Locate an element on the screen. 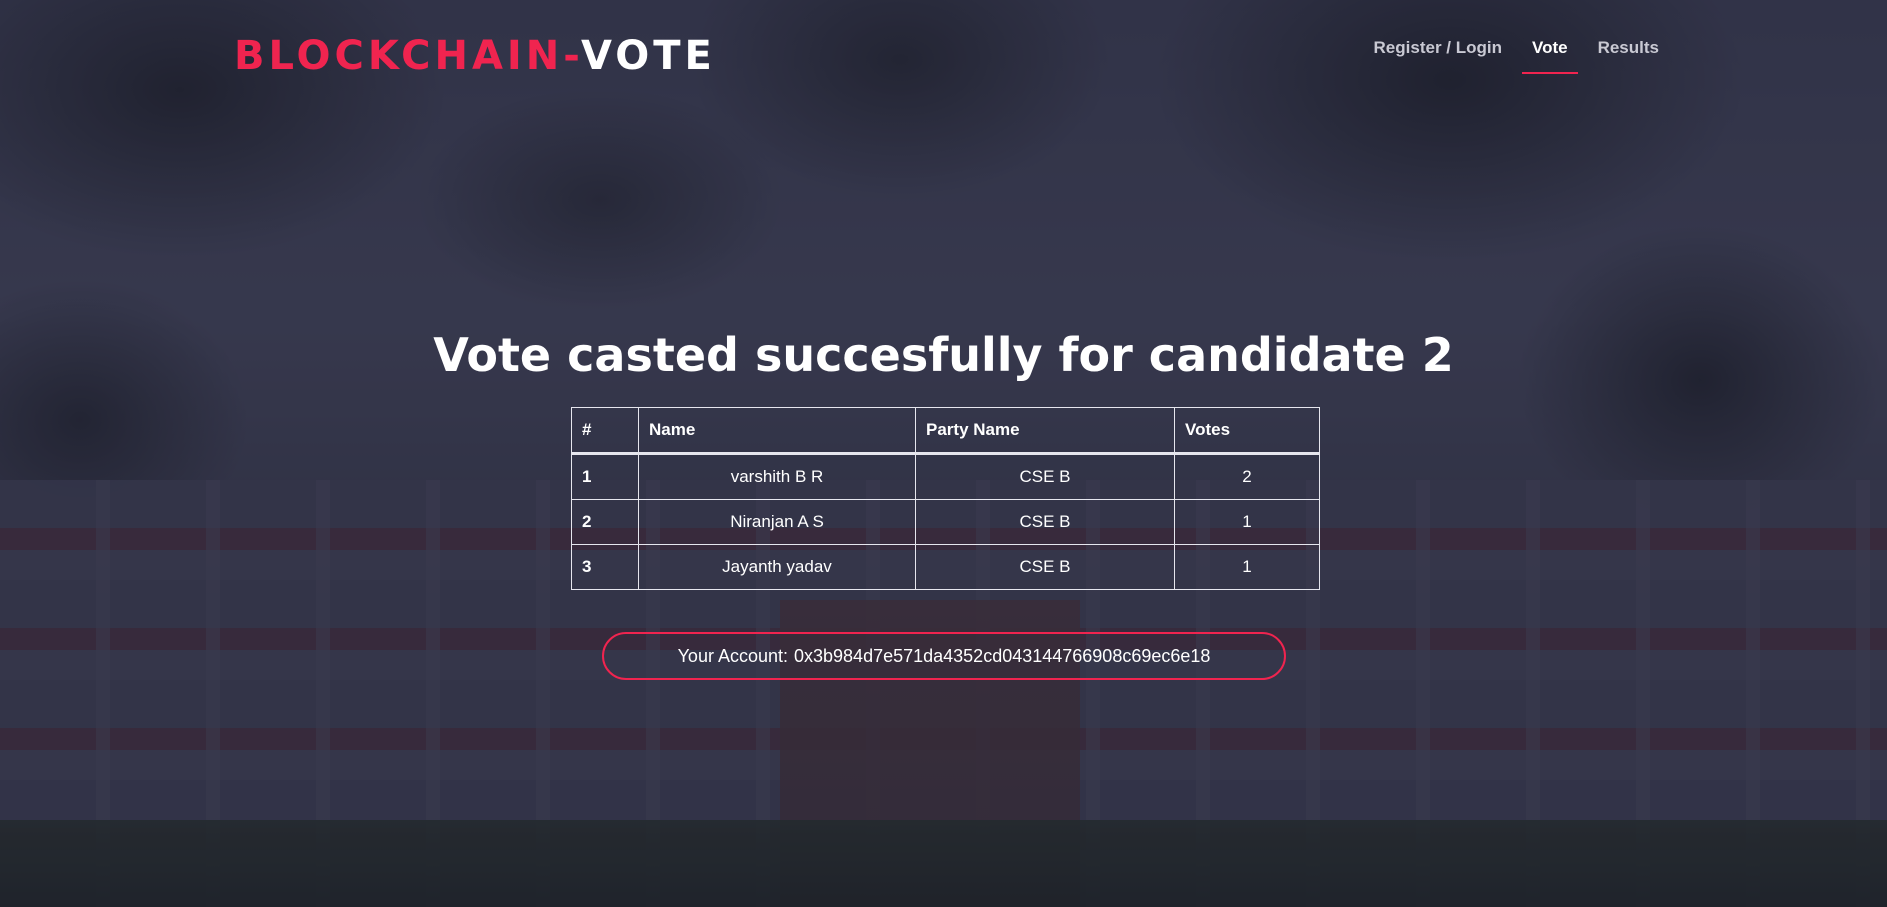  cell-name: varshith B R is located at coordinates (777, 476).